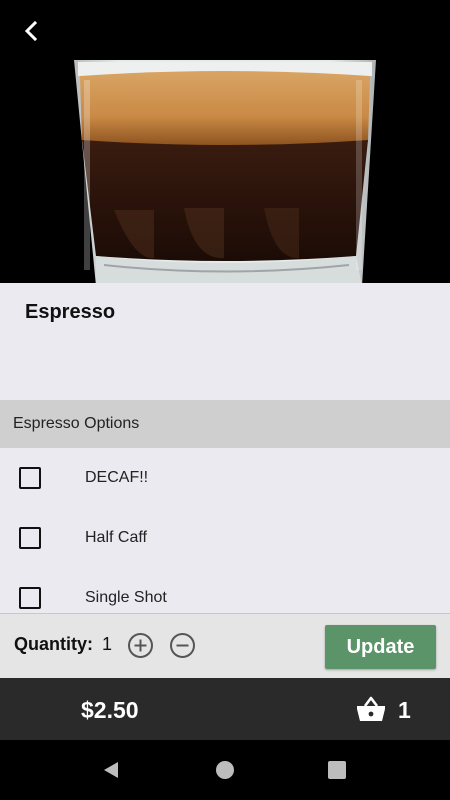 The image size is (450, 800). I want to click on quantity-label: Quantity:, so click(53, 644).